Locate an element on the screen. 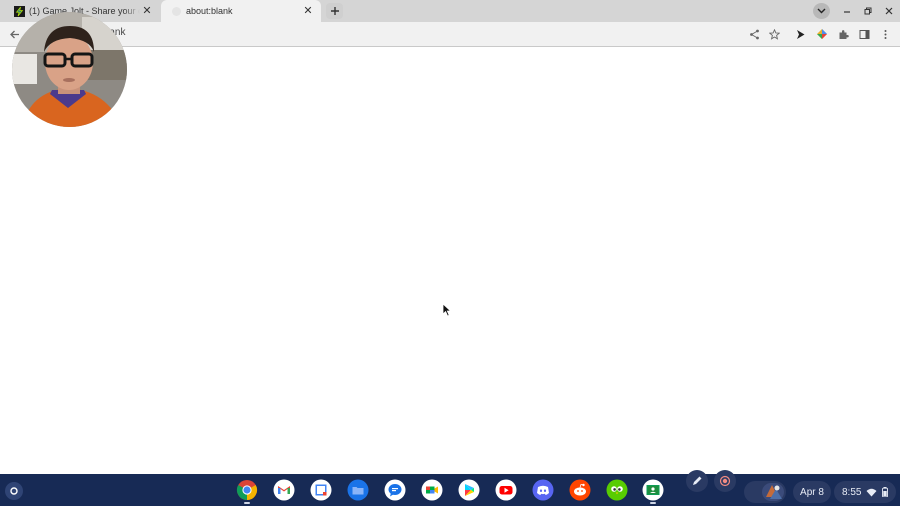 The width and height of the screenshot is (900, 506). arrow-left-icon is located at coordinates (14, 34).